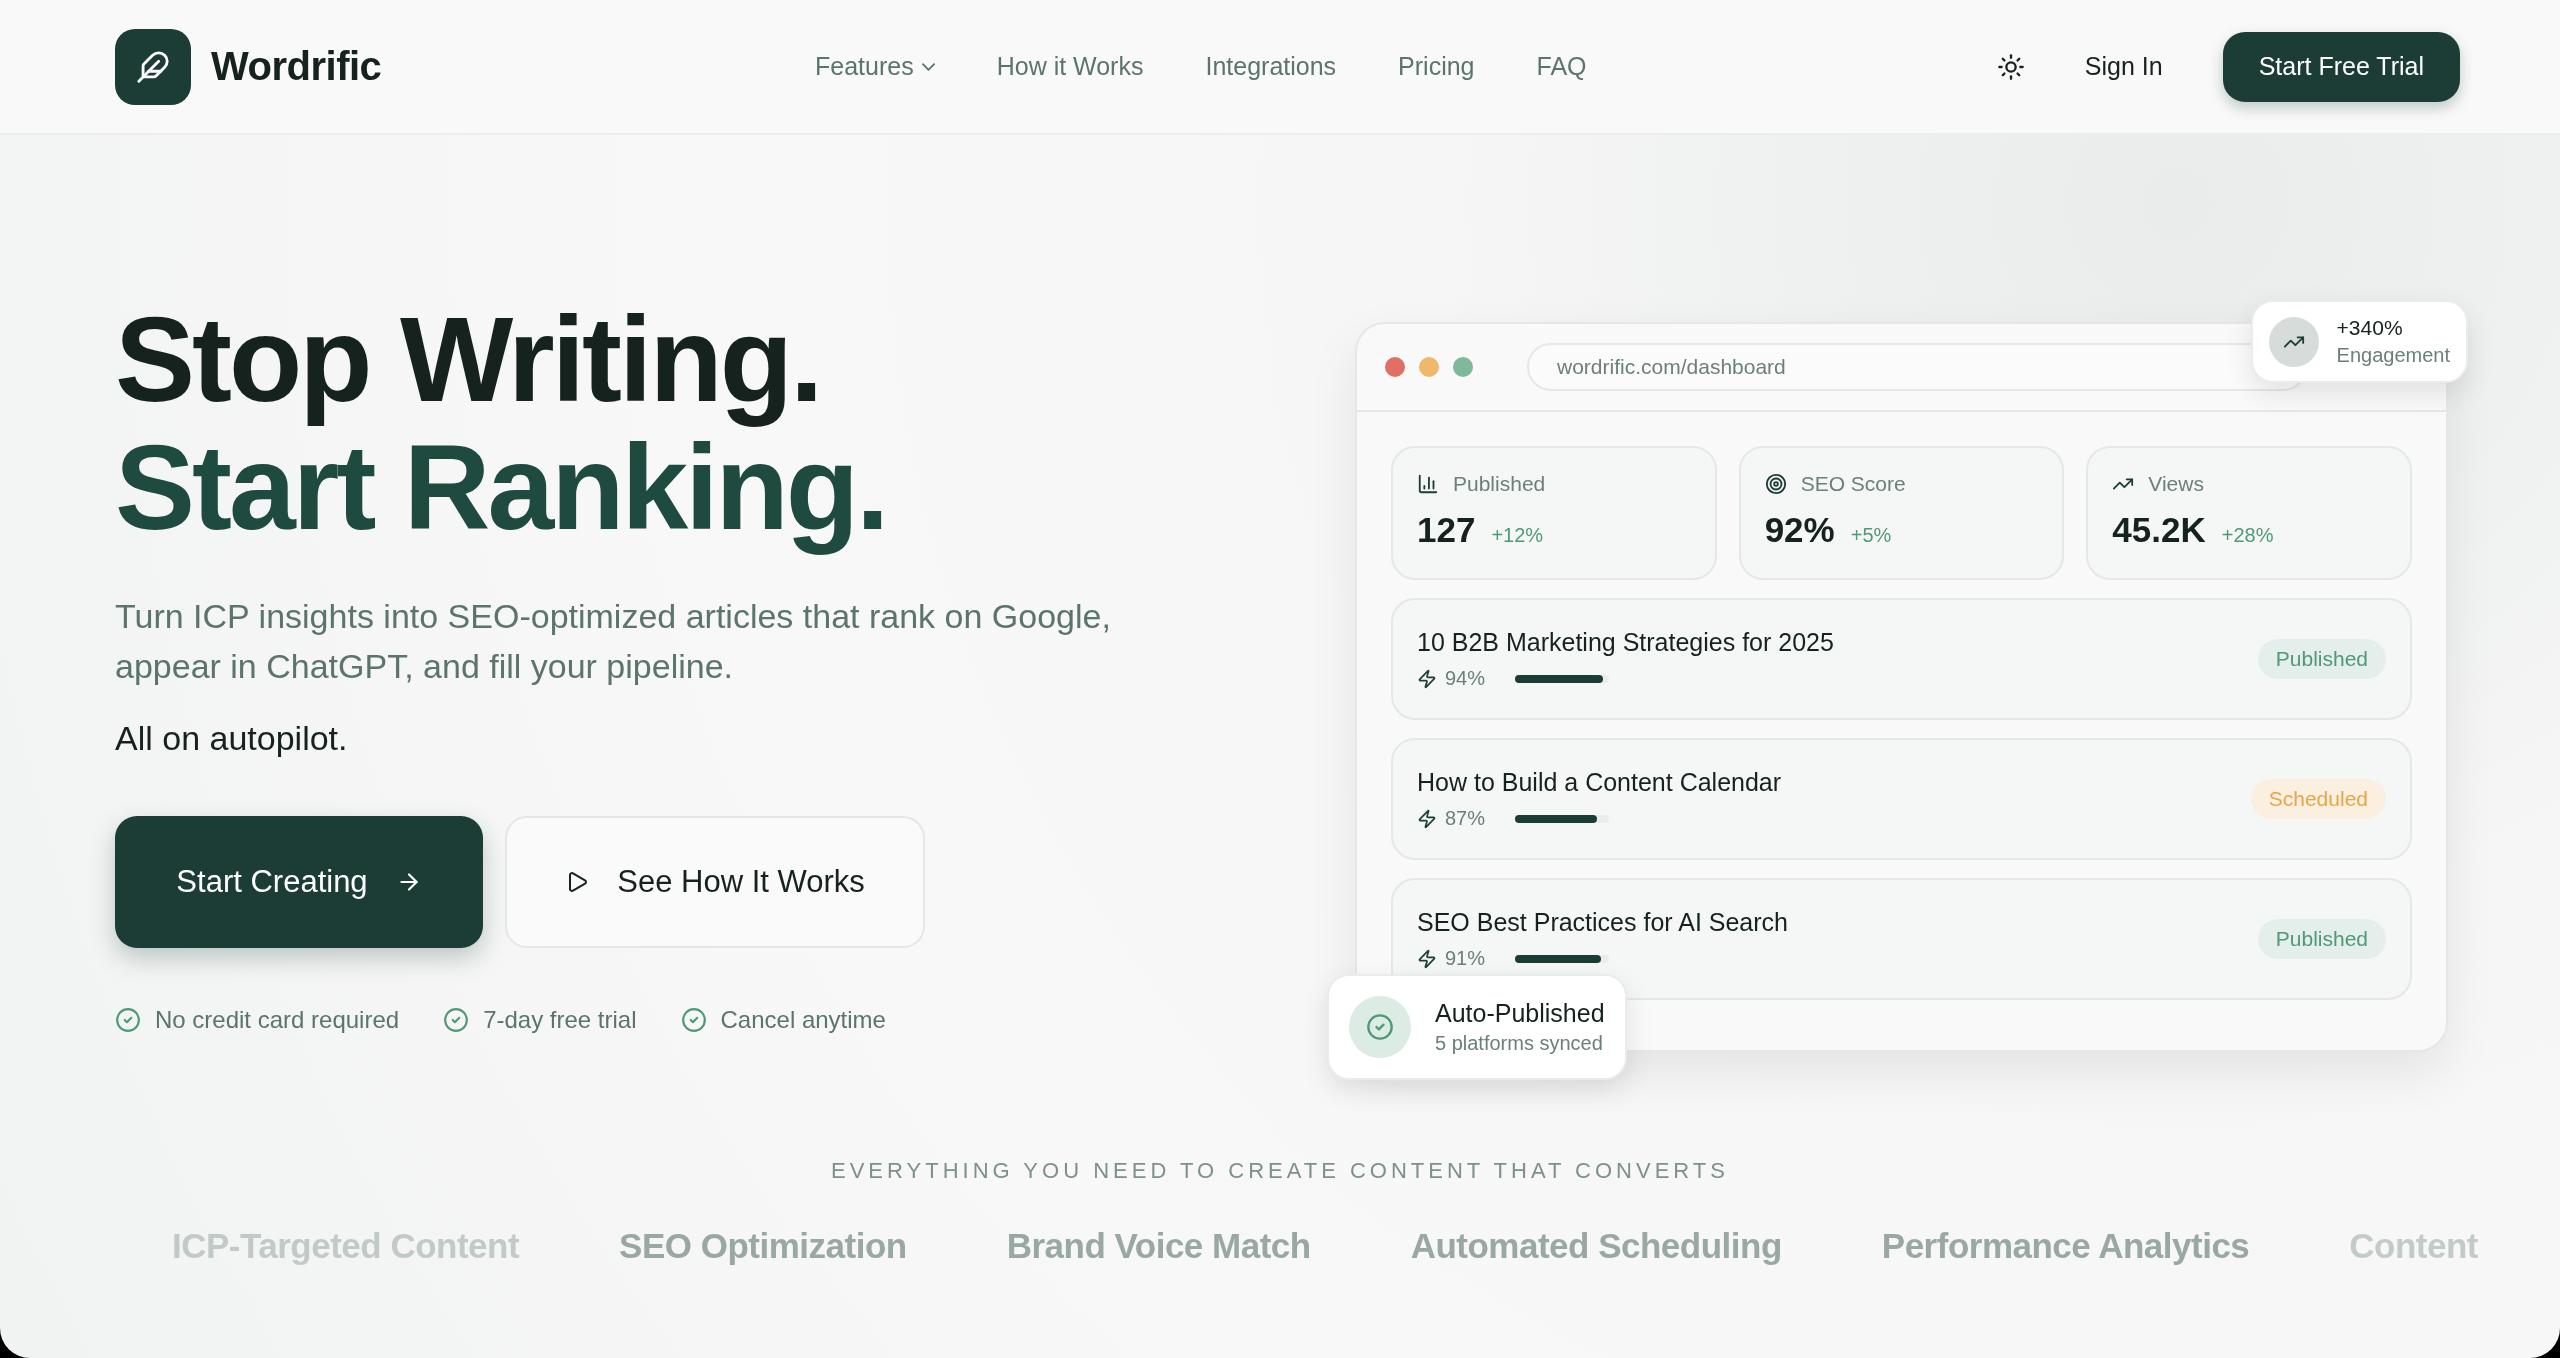 The image size is (2560, 1358). I want to click on article-title: SEO Best Practices for AI Search, so click(1602, 922).